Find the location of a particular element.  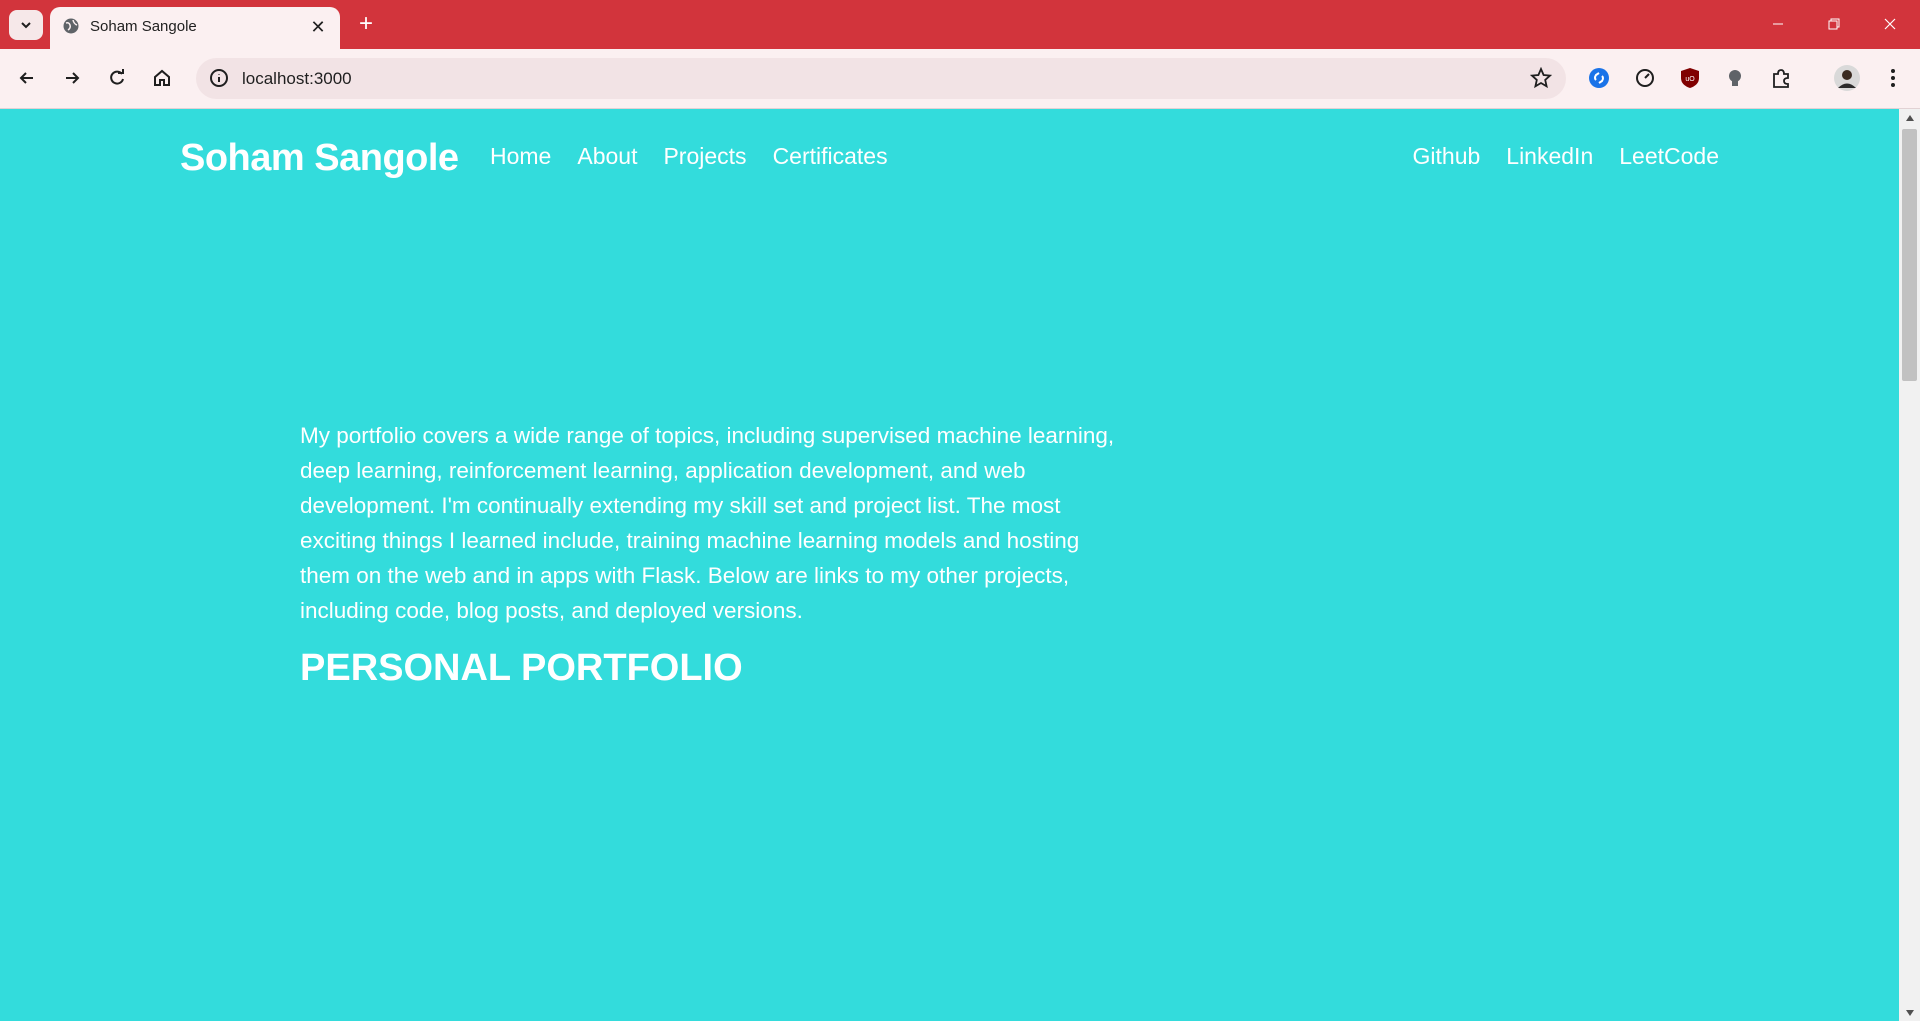

close-icon is located at coordinates (1890, 24).